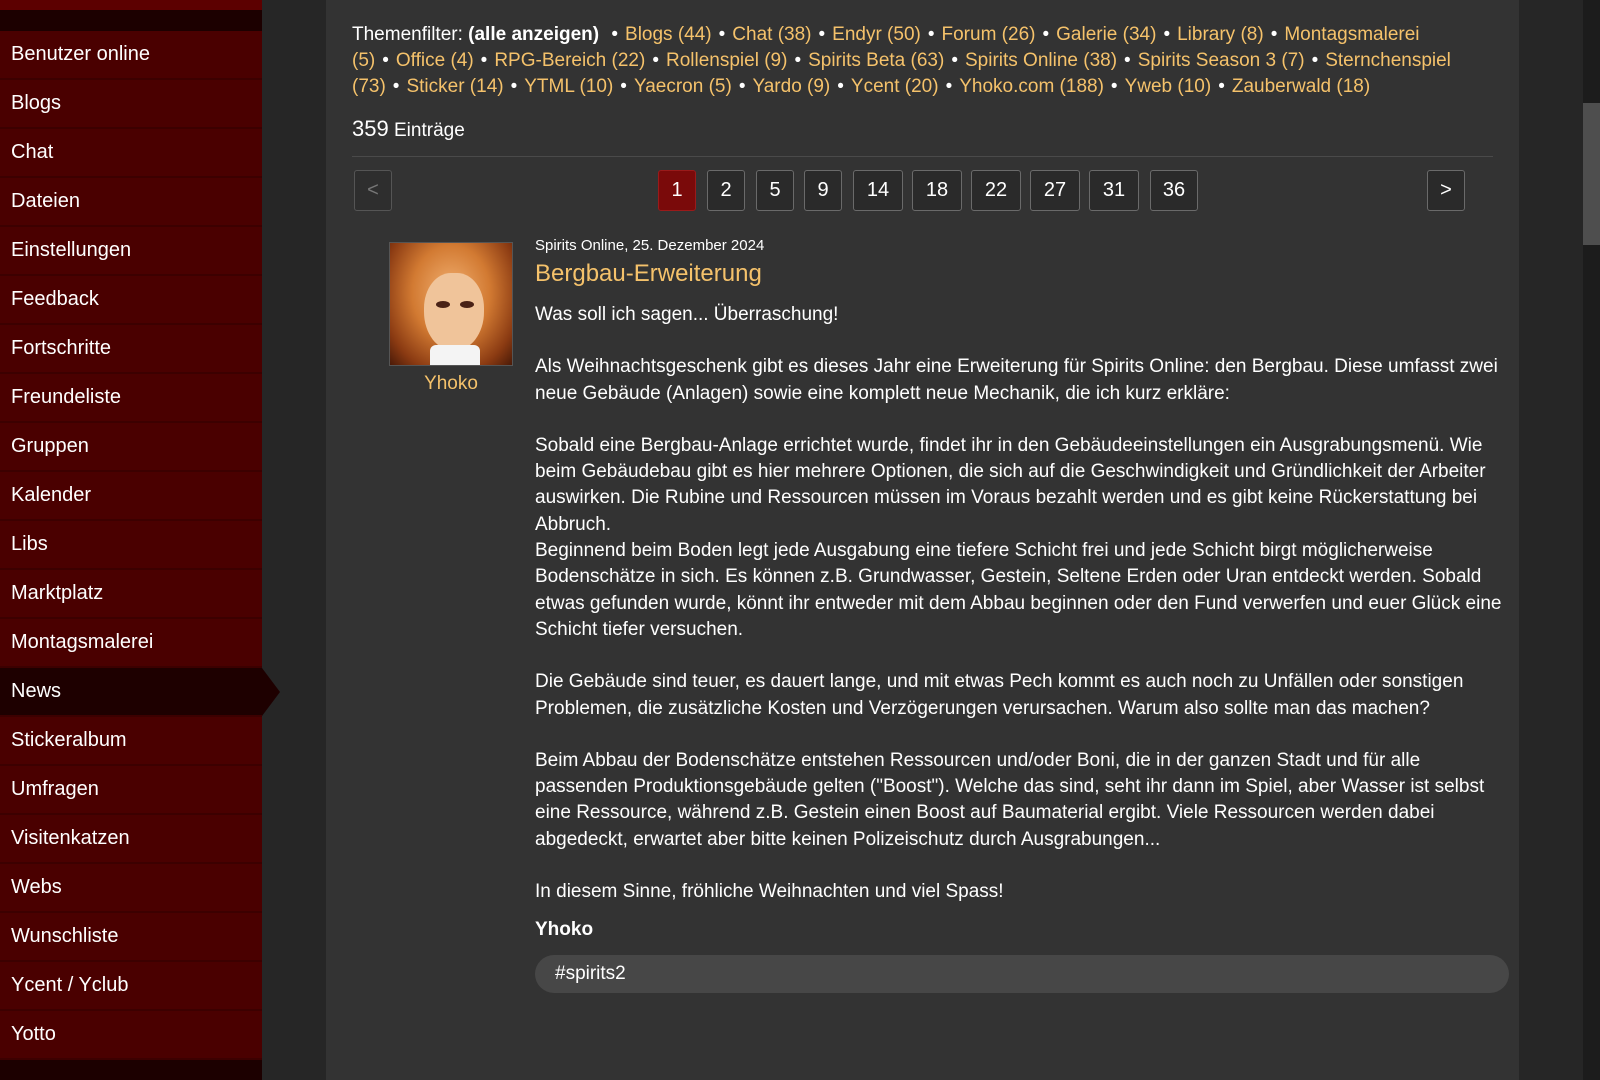 This screenshot has width=1600, height=1080. Describe the element at coordinates (683, 86) in the screenshot. I see `topic-link: Yaecron (5)` at that location.